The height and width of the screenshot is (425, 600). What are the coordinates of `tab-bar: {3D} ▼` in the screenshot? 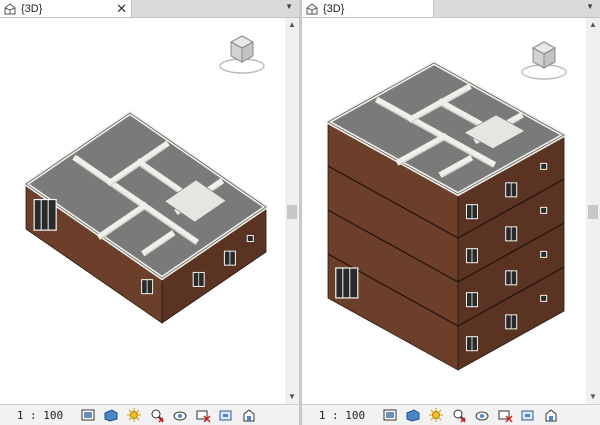 It's located at (451, 9).